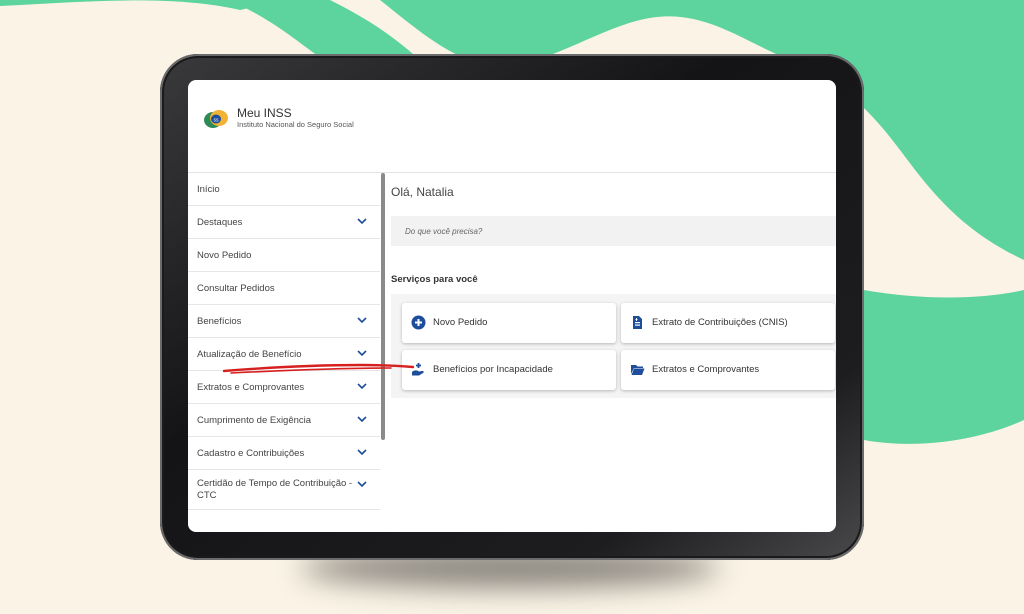  What do you see at coordinates (254, 420) in the screenshot?
I see `sidebar-item-label: Cumprimento de Exigência` at bounding box center [254, 420].